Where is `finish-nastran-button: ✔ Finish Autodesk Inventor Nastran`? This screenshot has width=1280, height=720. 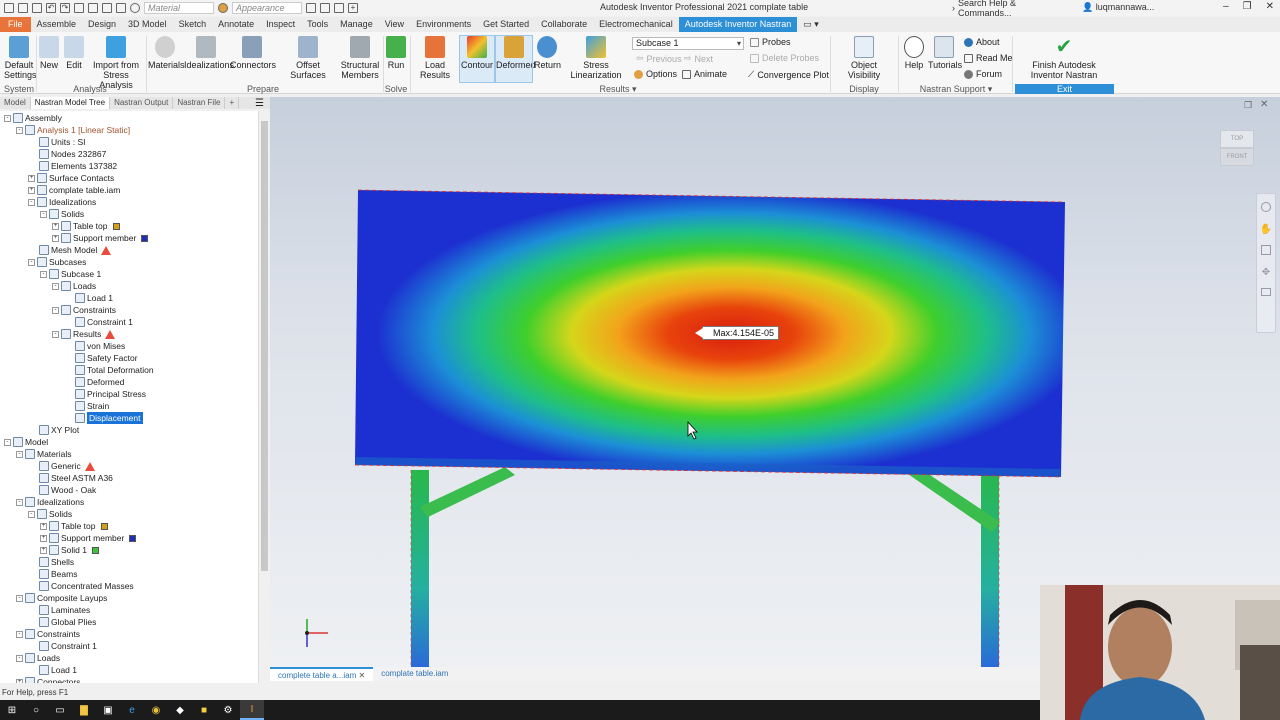
finish-nastran-button: ✔ Finish Autodesk Inventor Nastran is located at coordinates (1064, 58).